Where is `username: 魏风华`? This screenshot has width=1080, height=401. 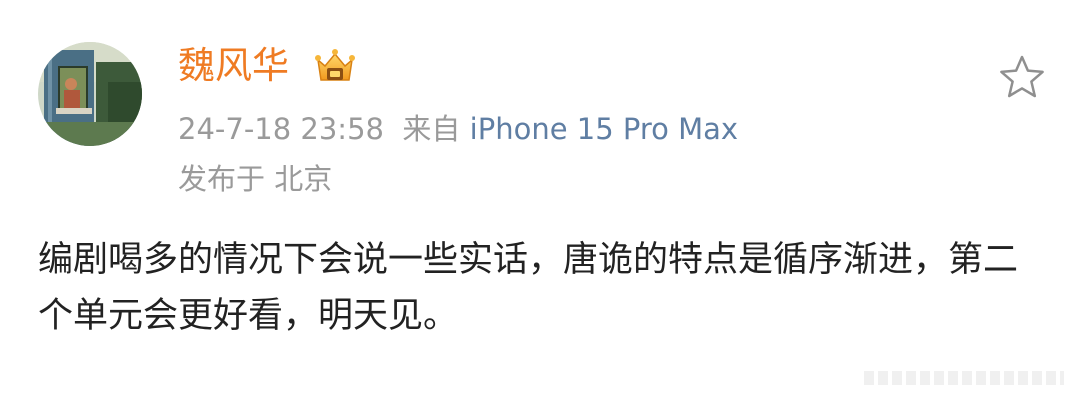
username: 魏风华 is located at coordinates (233, 66).